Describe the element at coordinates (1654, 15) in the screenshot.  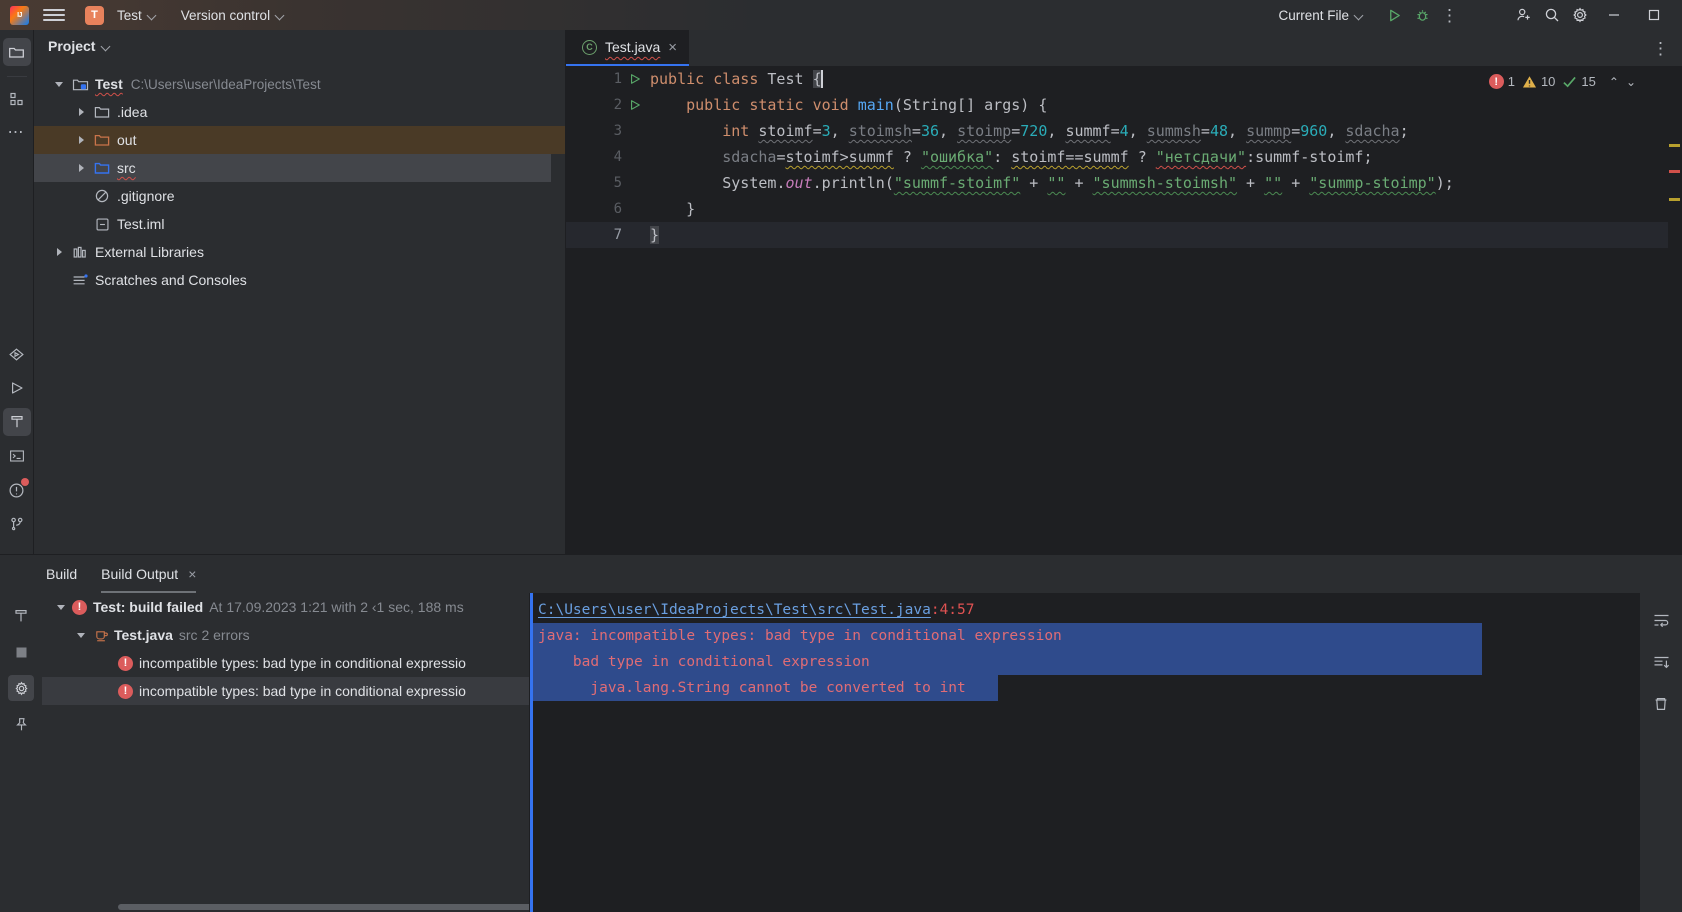
I see `maximize-window-button` at that location.